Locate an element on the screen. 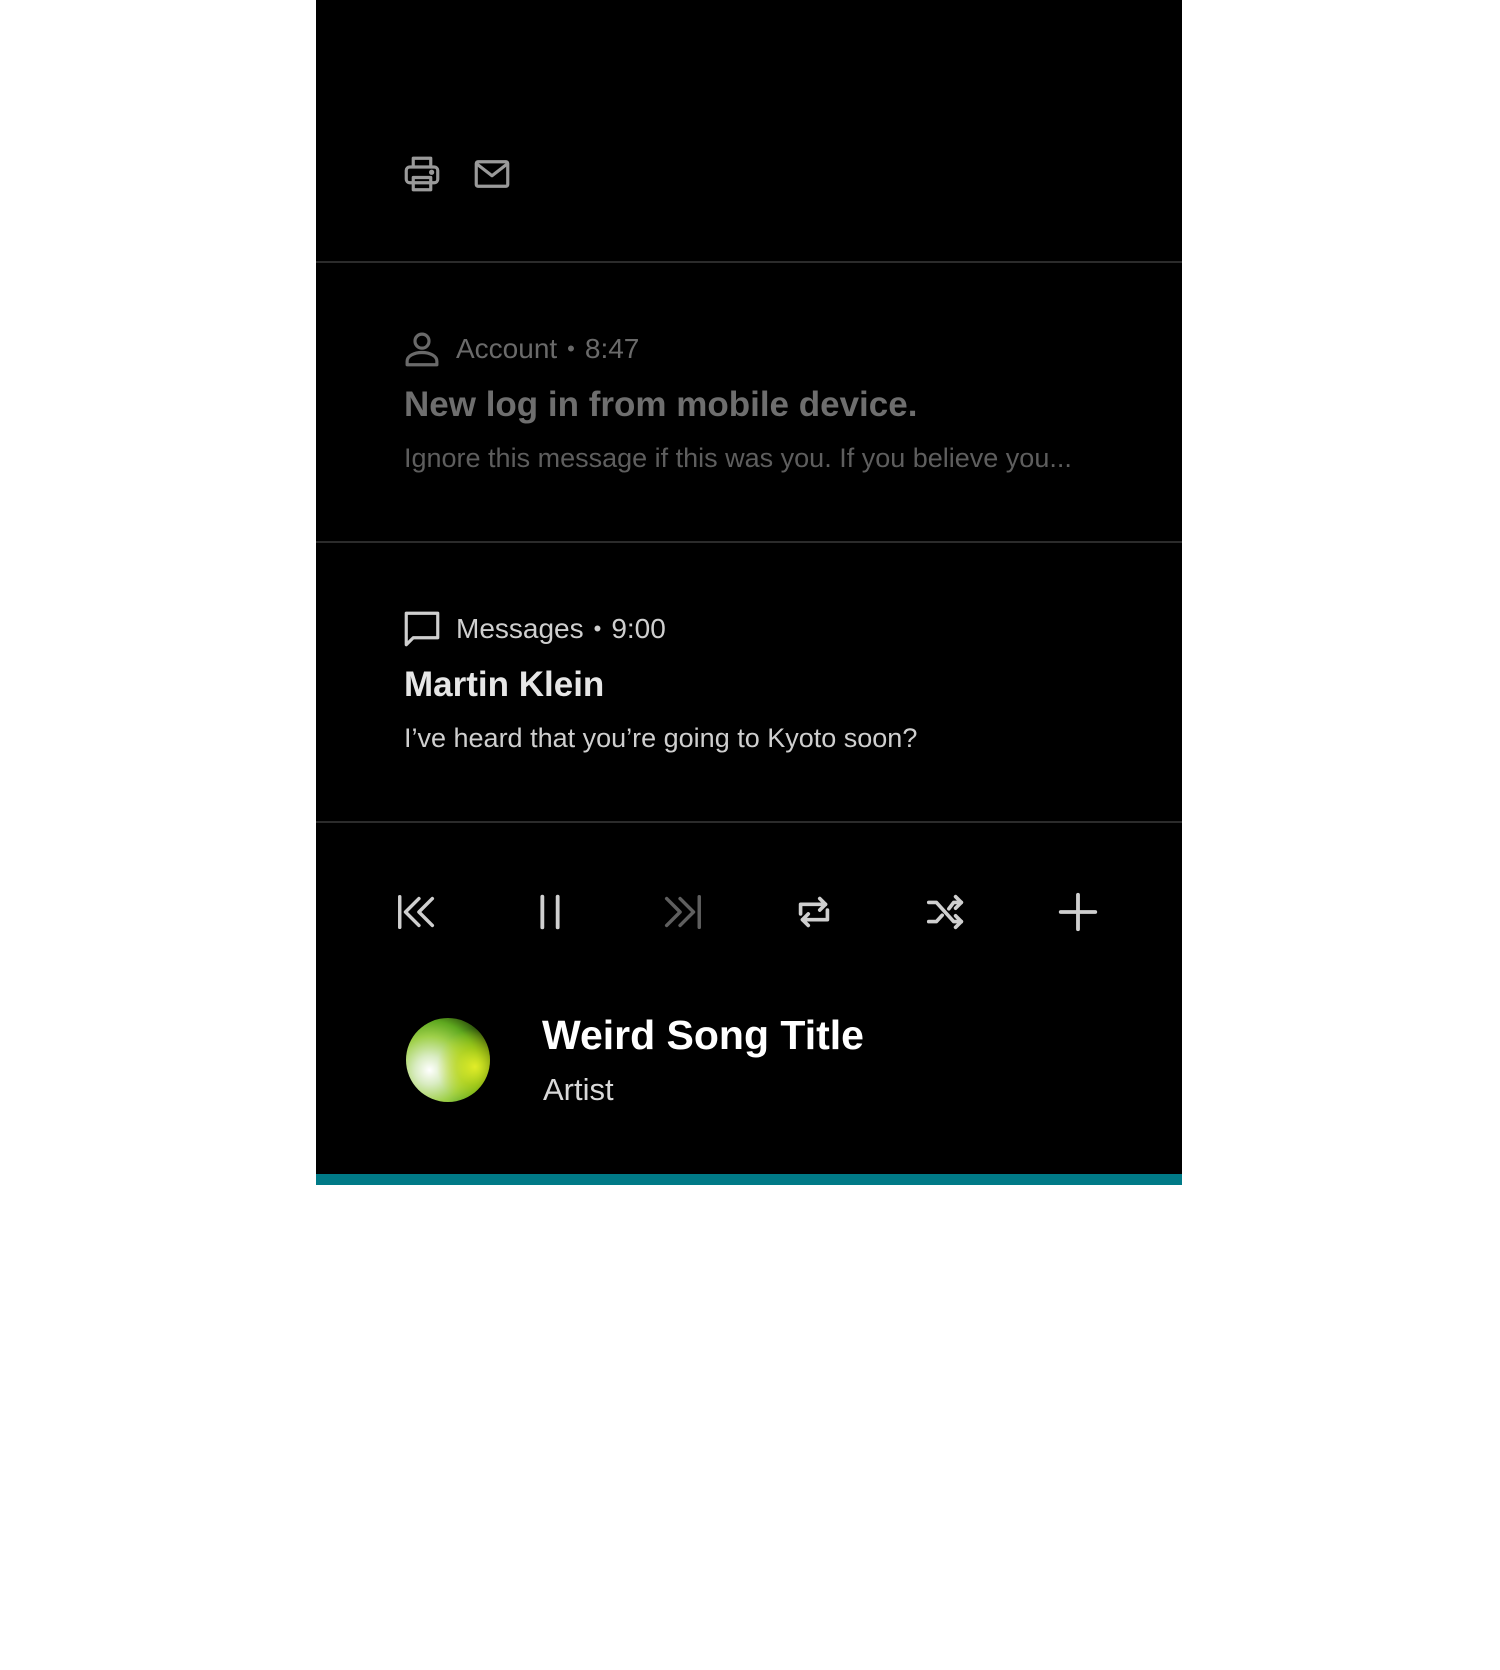 The height and width of the screenshot is (1670, 1500). now-playing: Weird Song Title Artist is located at coordinates (749, 1053).